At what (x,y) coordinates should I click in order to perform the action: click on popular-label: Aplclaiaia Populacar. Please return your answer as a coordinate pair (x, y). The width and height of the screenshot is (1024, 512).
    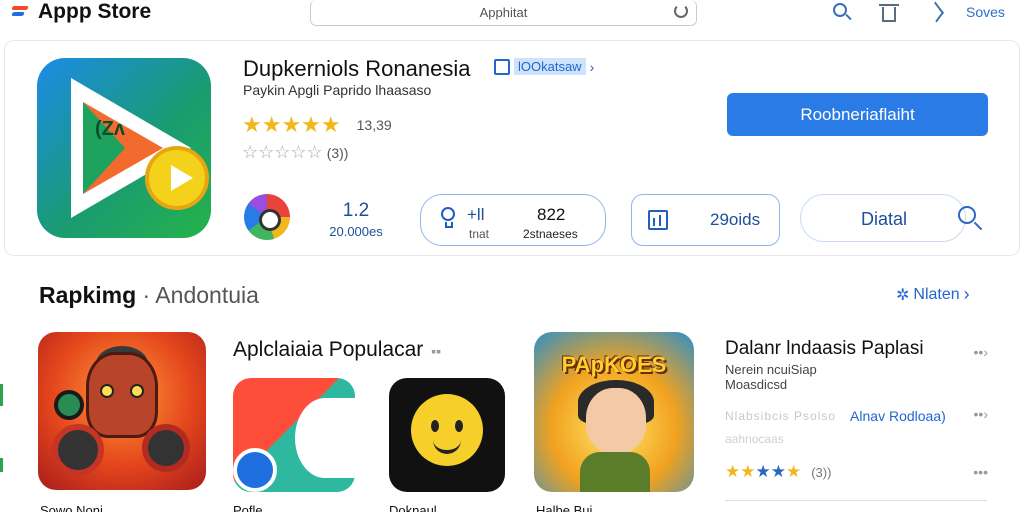
    Looking at the image, I should click on (328, 349).